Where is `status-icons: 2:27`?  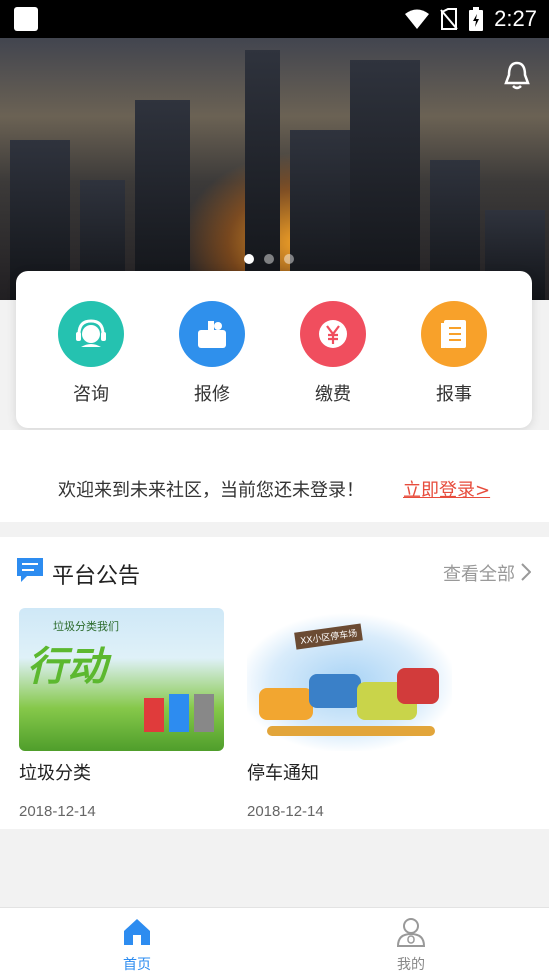 status-icons: 2:27 is located at coordinates (470, 19).